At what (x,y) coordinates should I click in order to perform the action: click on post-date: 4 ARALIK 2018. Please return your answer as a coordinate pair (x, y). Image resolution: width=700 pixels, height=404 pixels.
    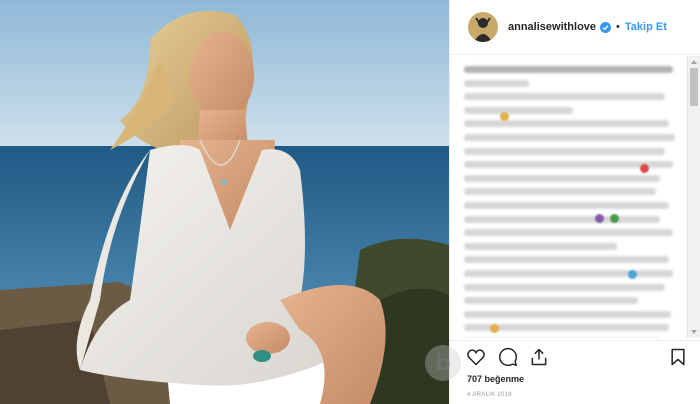
    Looking at the image, I should click on (489, 395).